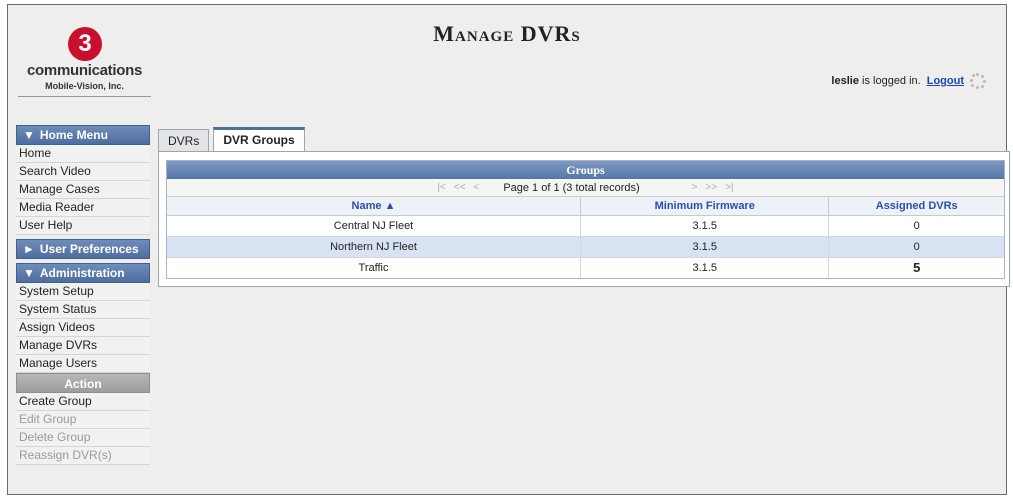  What do you see at coordinates (712, 187) in the screenshot?
I see `fast-forward-icon: >>` at bounding box center [712, 187].